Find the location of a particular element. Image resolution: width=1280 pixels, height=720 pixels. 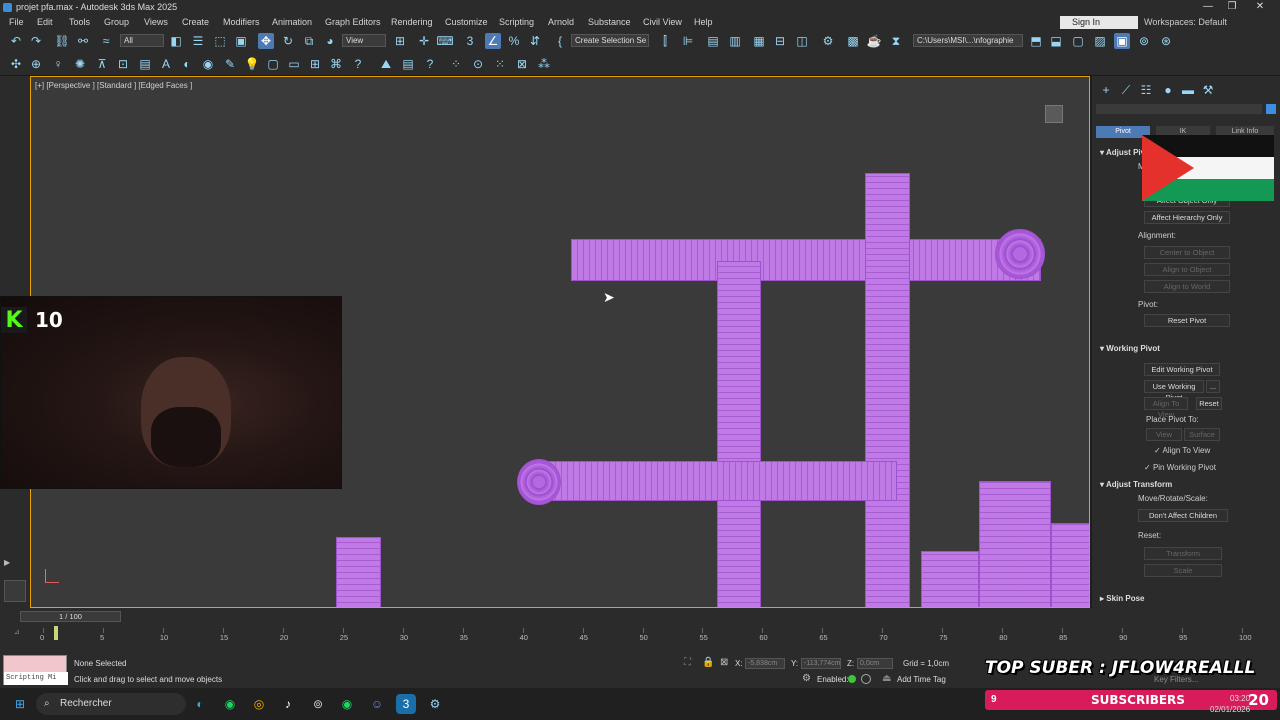

grid-icon: ⊞ is located at coordinates (315, 64).